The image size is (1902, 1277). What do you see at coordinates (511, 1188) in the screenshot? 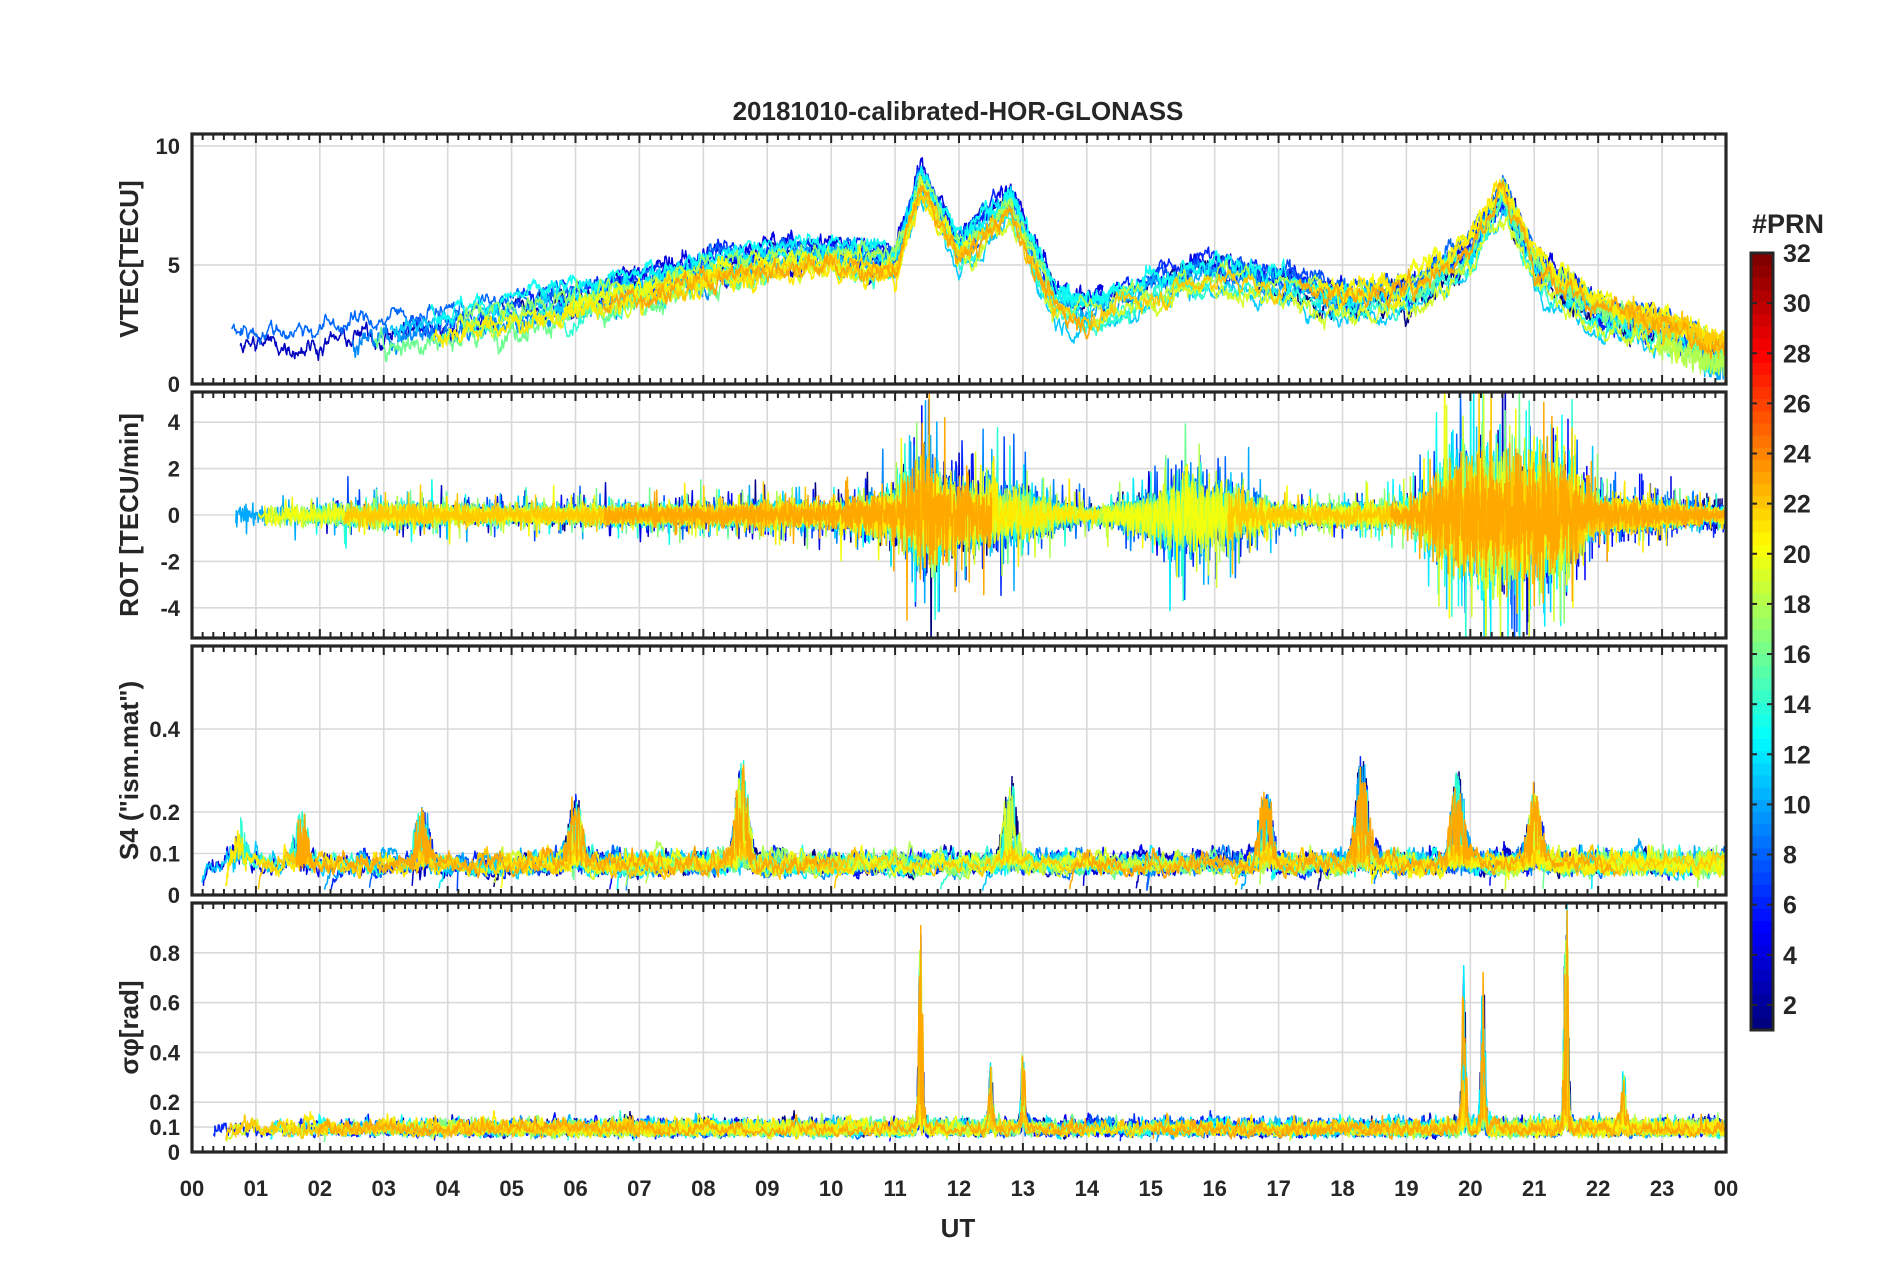
I see `x-tick-label: 05` at bounding box center [511, 1188].